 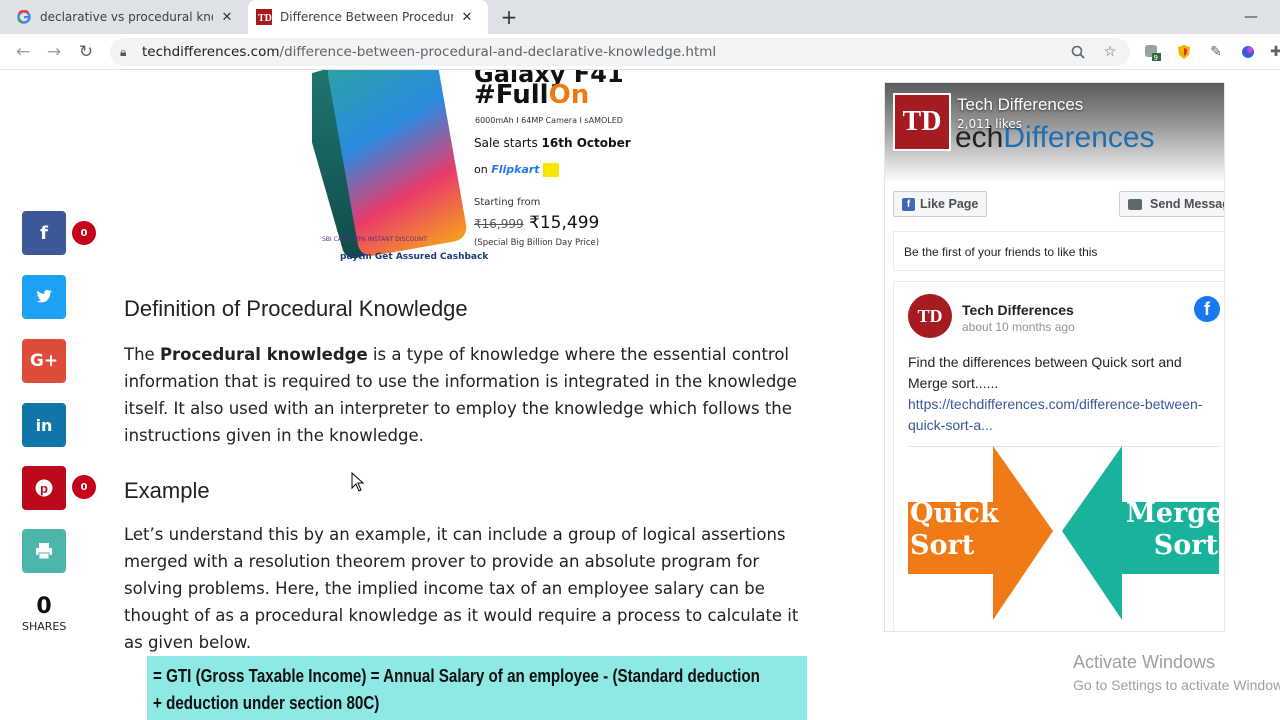 I want to click on google-plus-share-button: G+, so click(x=44, y=361).